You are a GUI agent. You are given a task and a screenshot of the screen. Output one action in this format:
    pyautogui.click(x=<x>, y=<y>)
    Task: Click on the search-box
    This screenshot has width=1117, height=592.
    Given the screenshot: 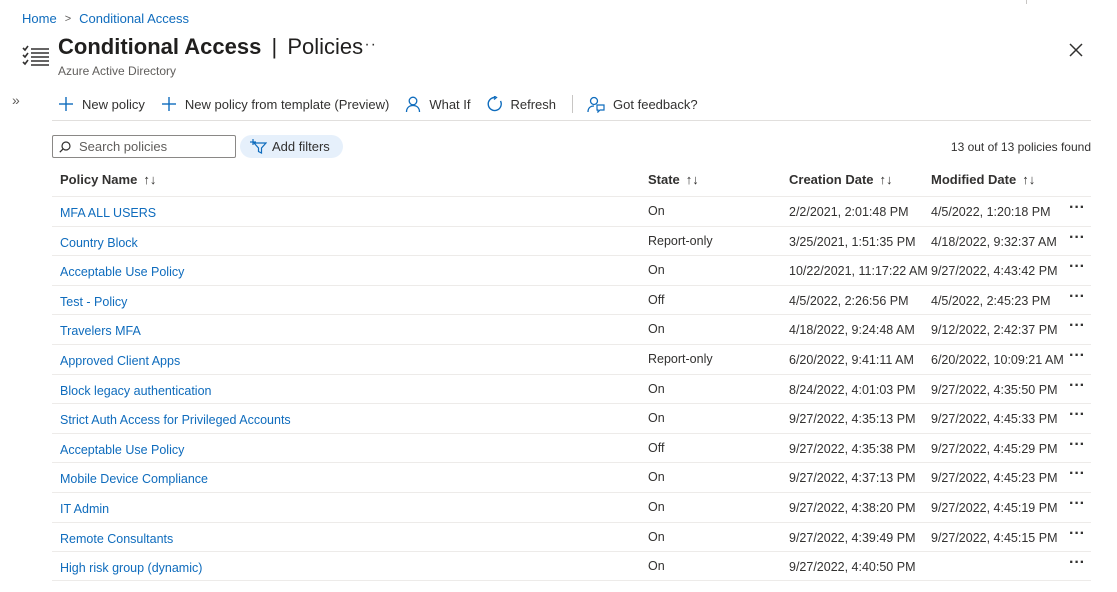 What is the action you would take?
    pyautogui.click(x=144, y=146)
    